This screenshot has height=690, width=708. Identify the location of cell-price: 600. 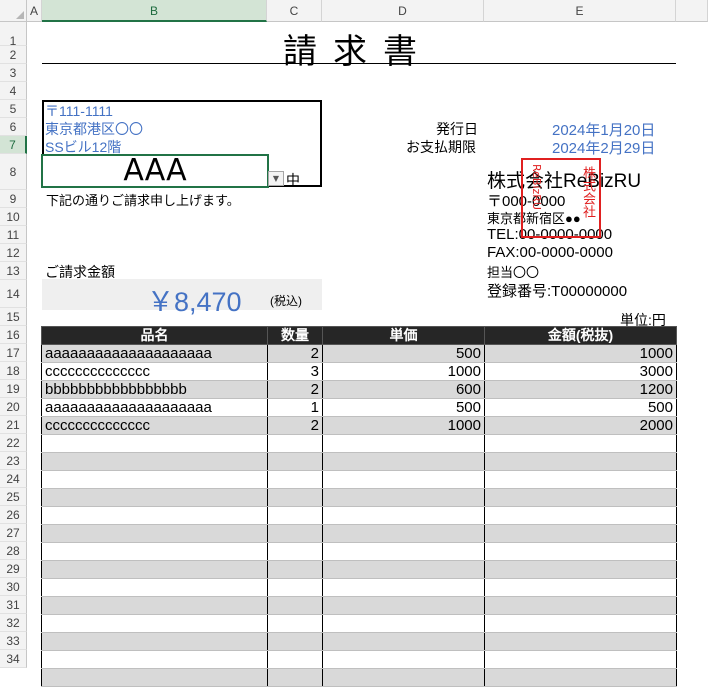
(403, 389).